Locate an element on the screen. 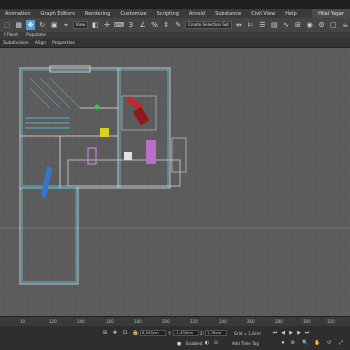  move-icon: ✥ is located at coordinates (30, 25).